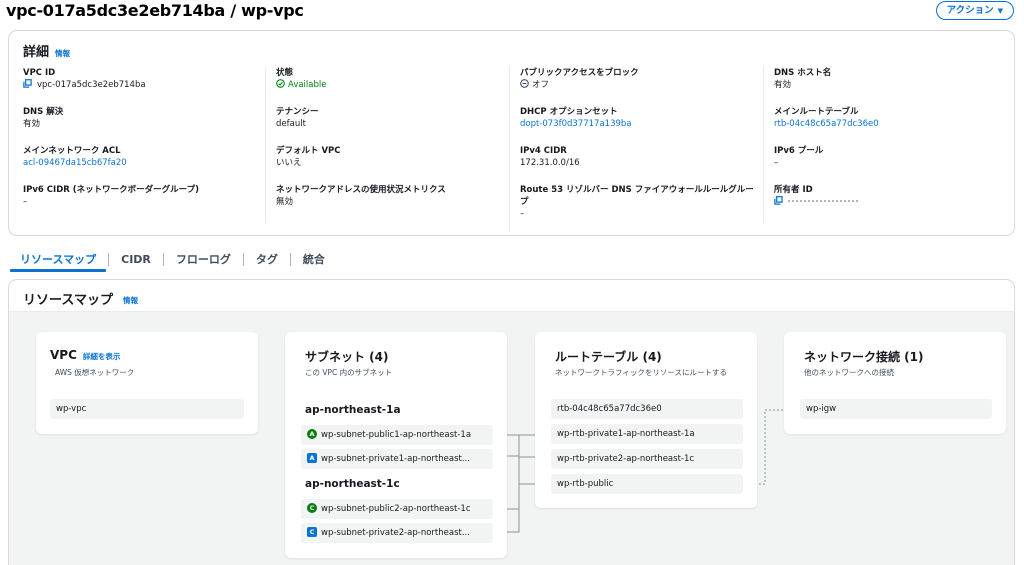 Image resolution: width=1024 pixels, height=565 pixels. Describe the element at coordinates (111, 190) in the screenshot. I see `ipv6-cidr-label: IPv6 CIDR (ネットワークボーダーグループ)` at that location.